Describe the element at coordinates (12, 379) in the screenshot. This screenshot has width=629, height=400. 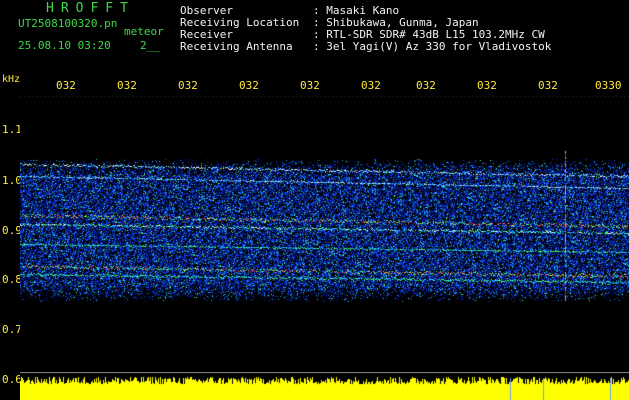
I see `freq-tick: 0.6` at that location.